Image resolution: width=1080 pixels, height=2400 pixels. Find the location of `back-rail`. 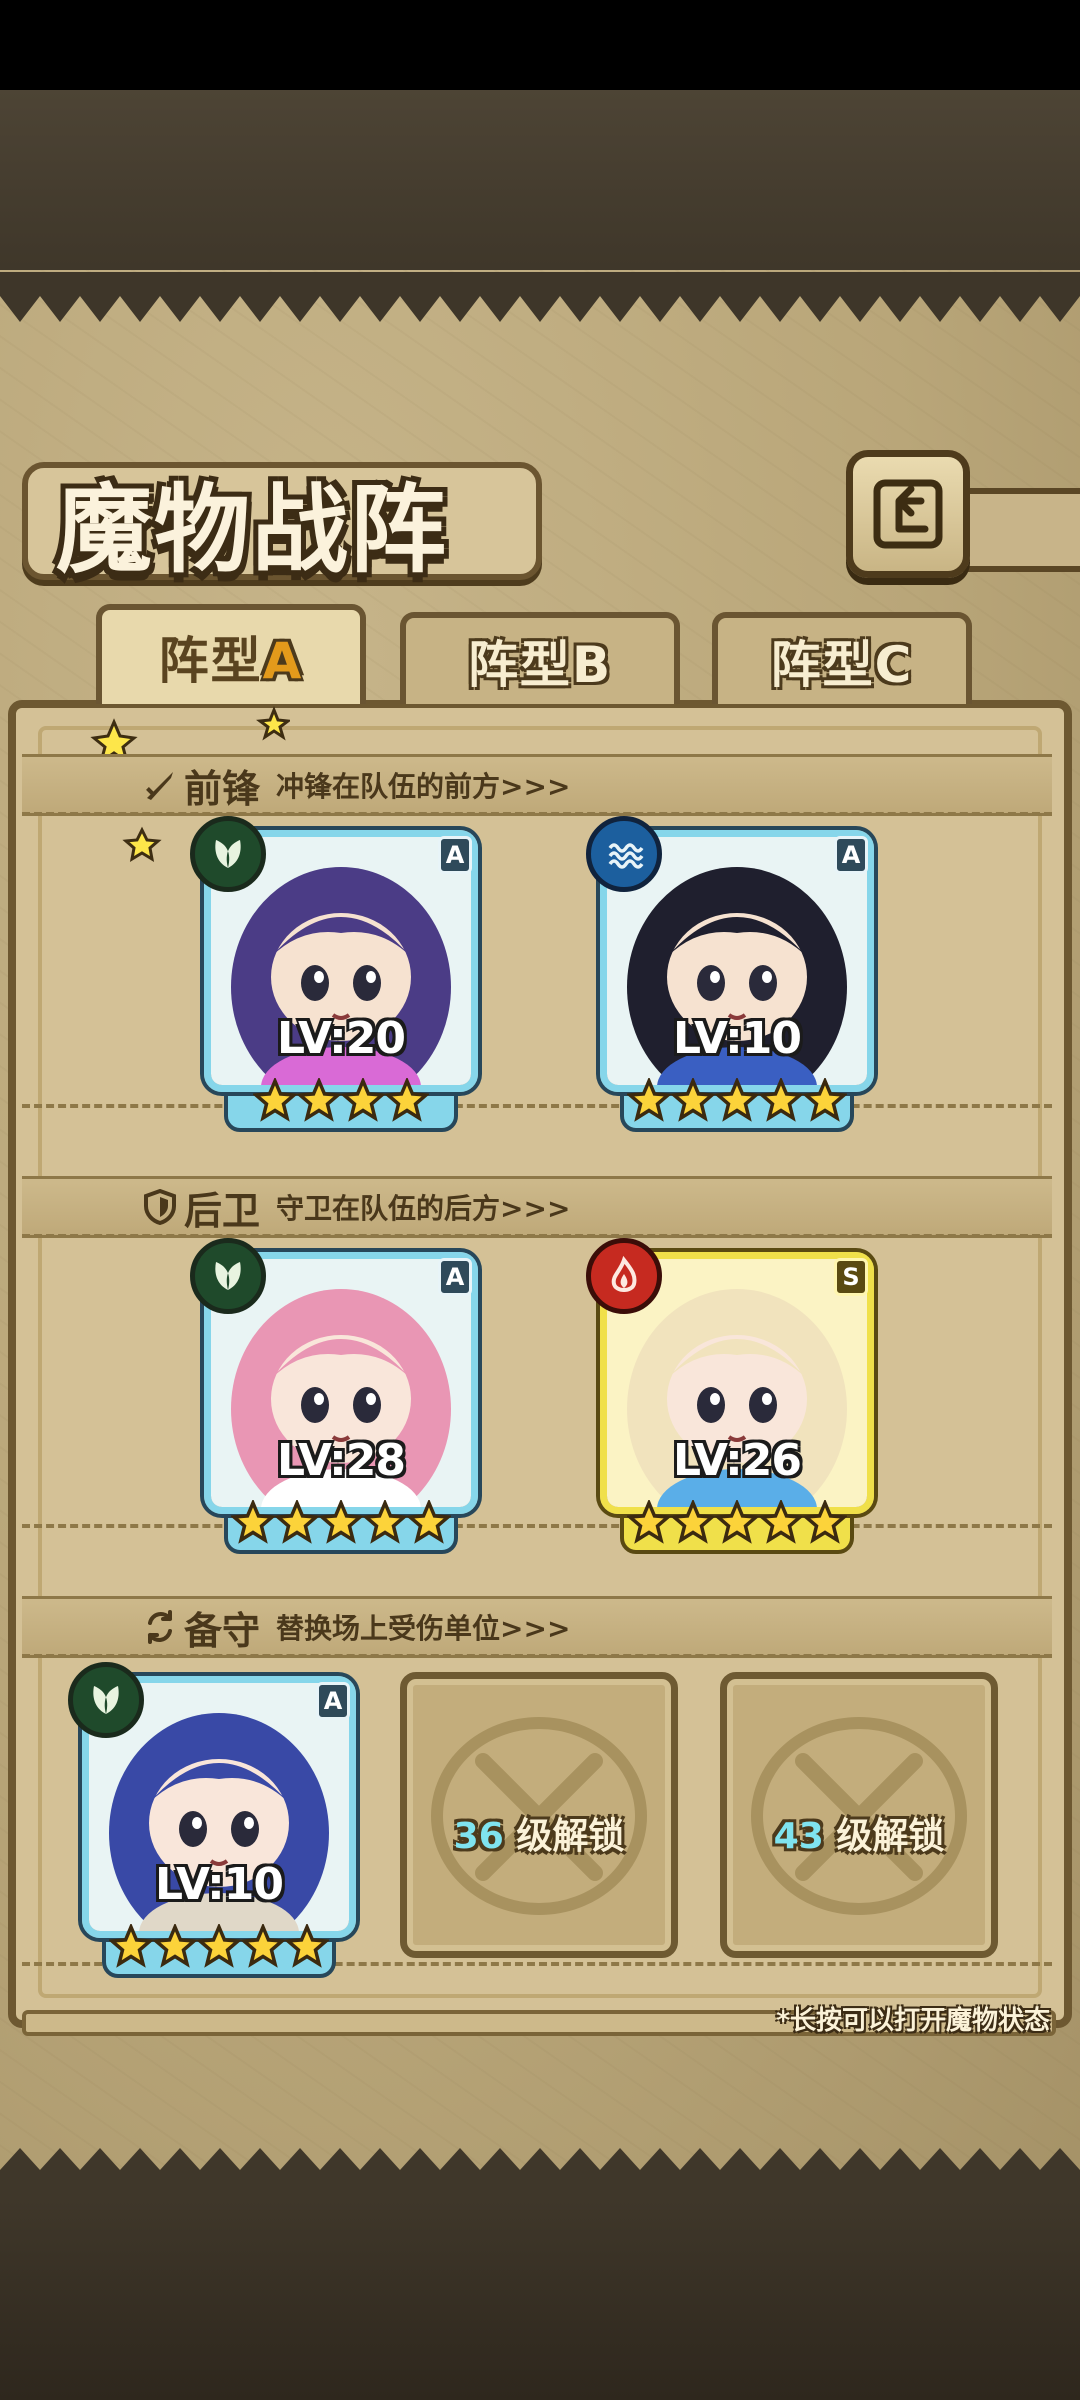

back-rail is located at coordinates (1020, 530).